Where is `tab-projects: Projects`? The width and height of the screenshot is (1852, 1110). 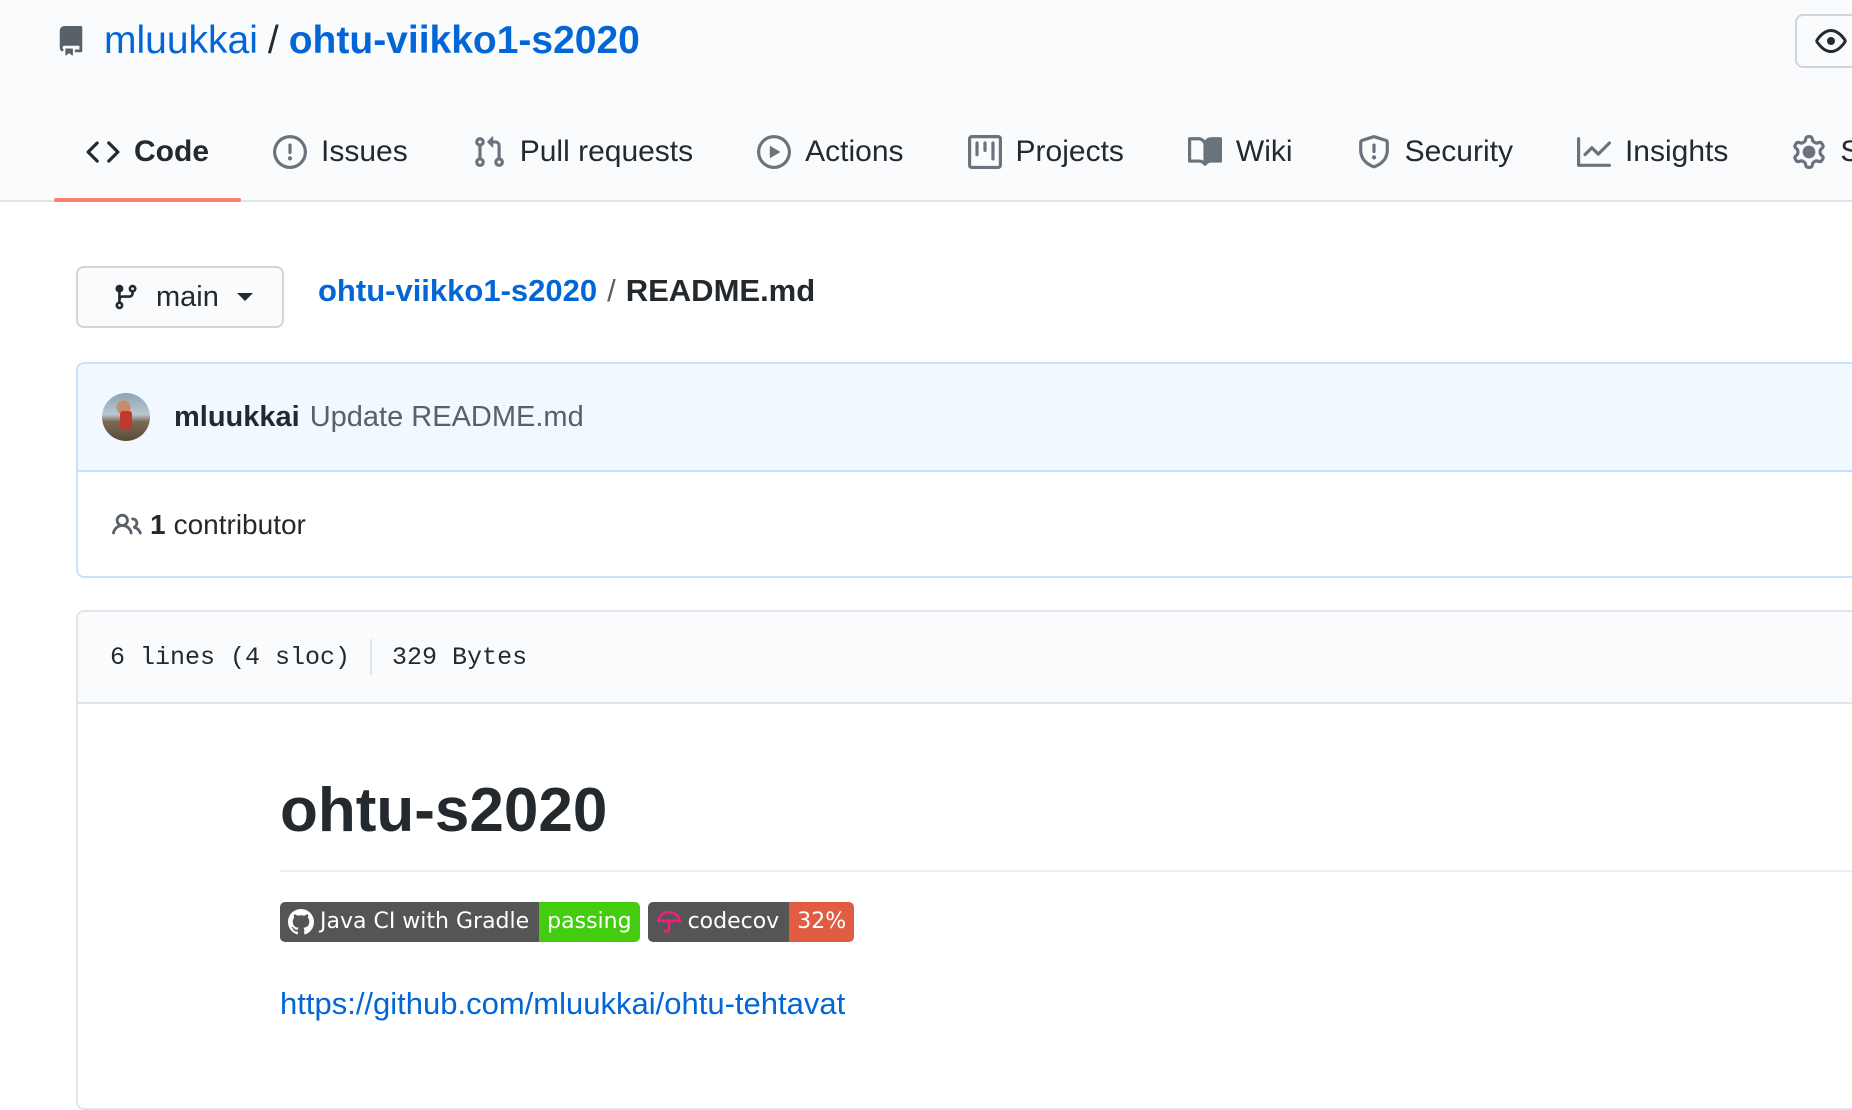 tab-projects: Projects is located at coordinates (1046, 152).